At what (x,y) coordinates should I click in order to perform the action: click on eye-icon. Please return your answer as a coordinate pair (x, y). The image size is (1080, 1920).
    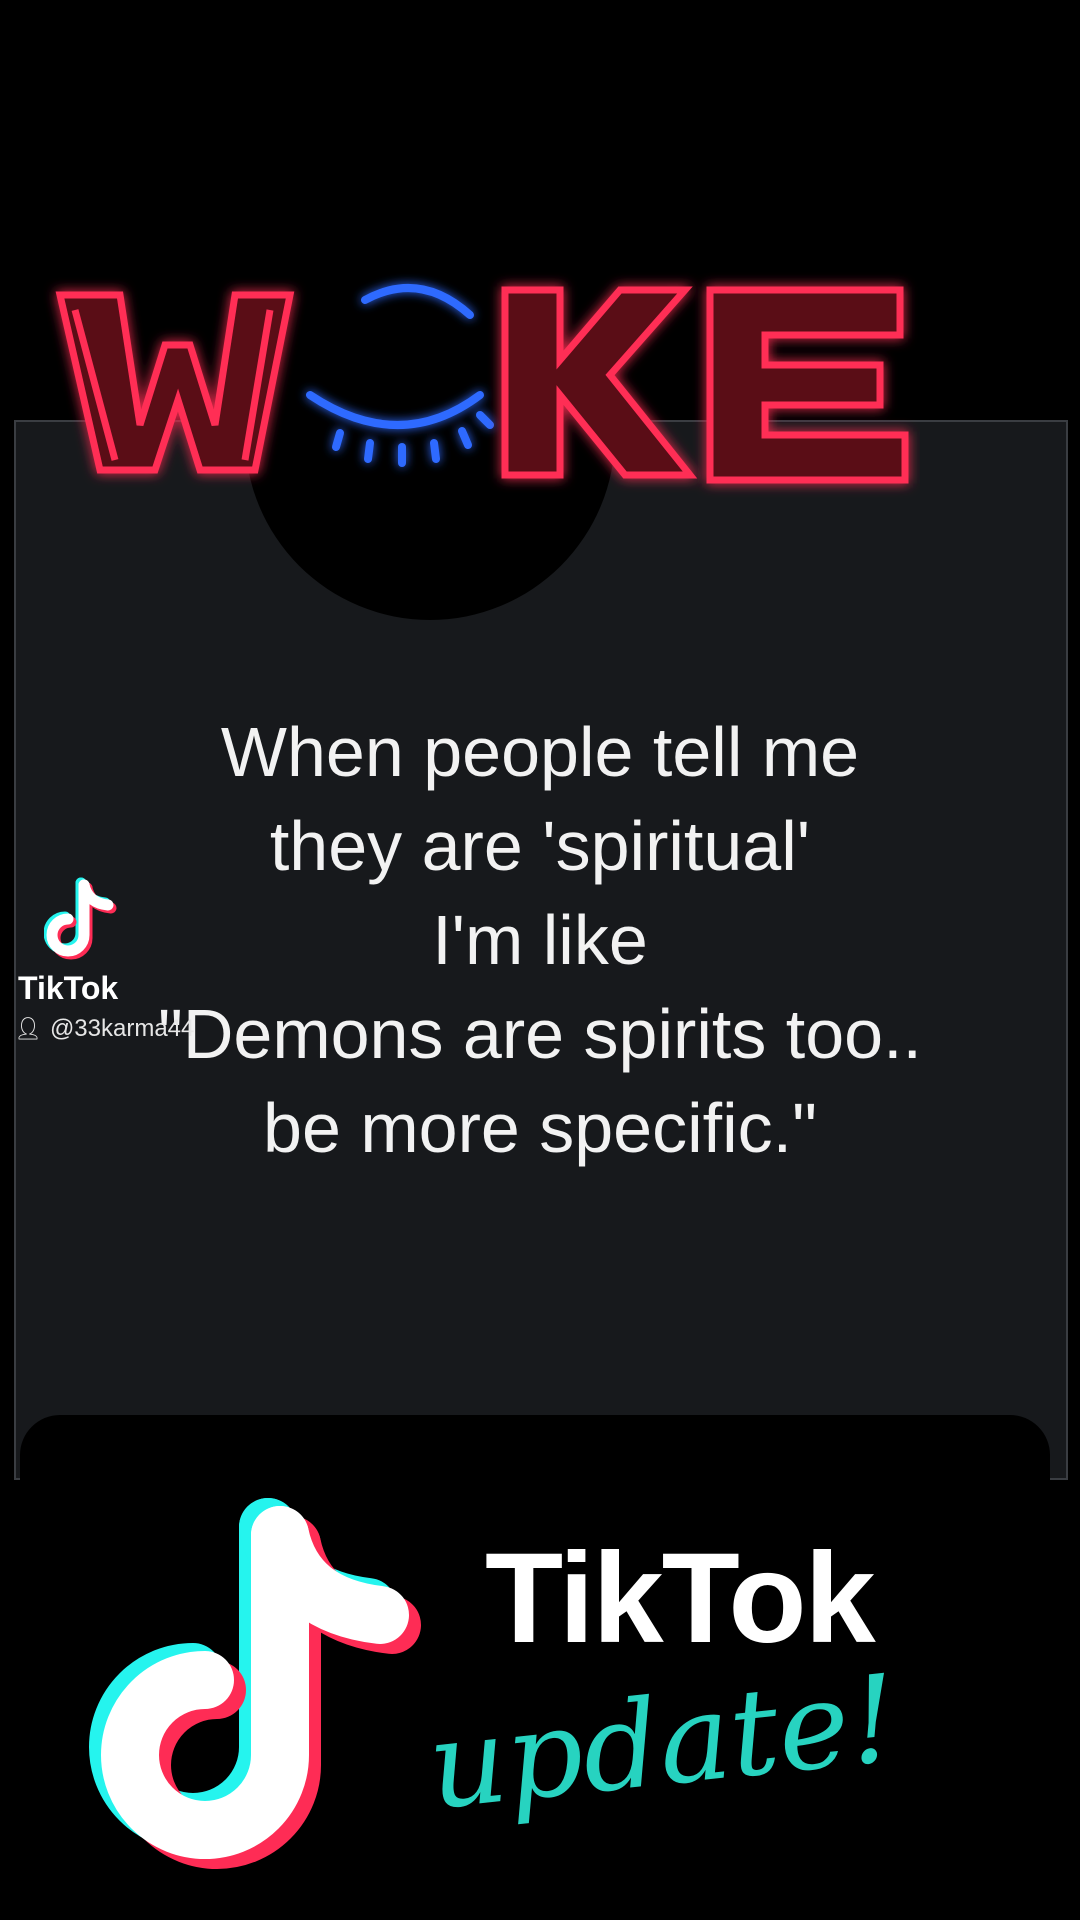
    Looking at the image, I should click on (400, 375).